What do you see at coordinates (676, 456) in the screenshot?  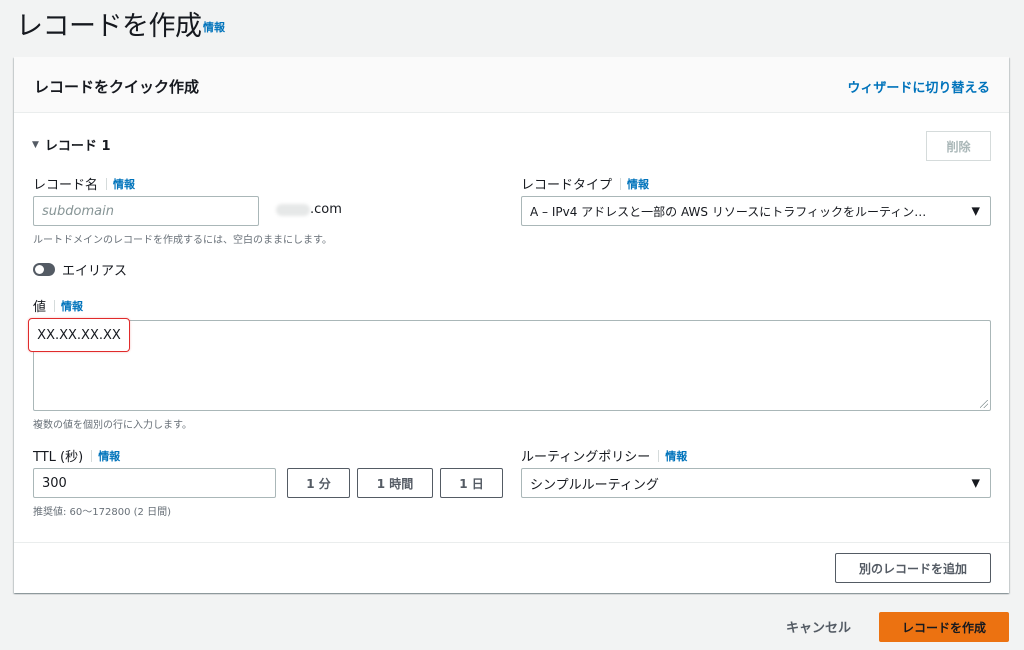 I see `routing-policy-info-link: 情報` at bounding box center [676, 456].